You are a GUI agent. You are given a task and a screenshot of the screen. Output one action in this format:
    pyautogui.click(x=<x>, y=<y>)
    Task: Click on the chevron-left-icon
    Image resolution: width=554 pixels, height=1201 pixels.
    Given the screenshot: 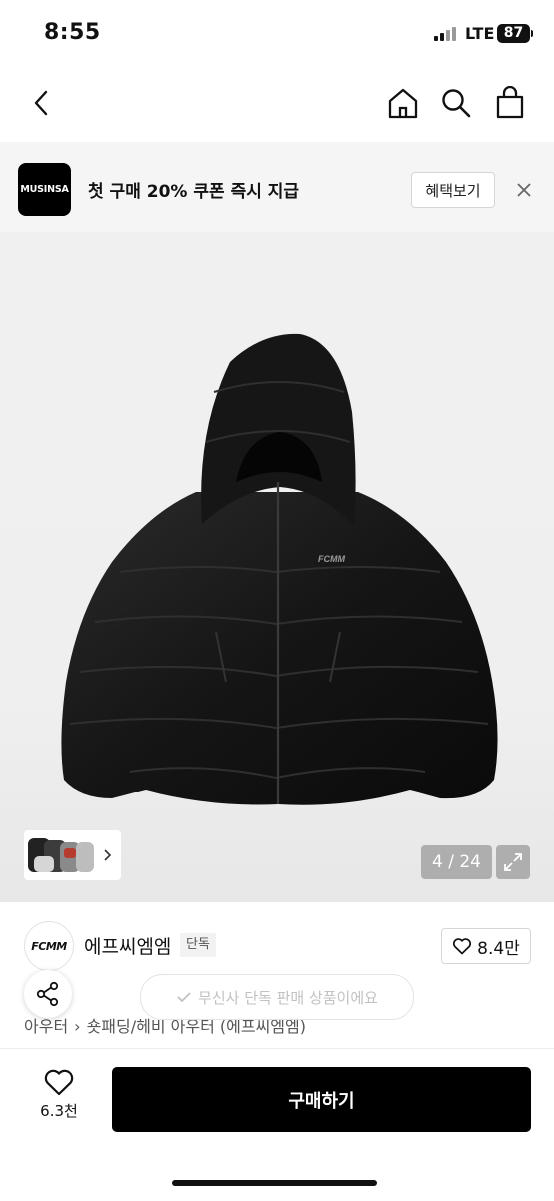 What is the action you would take?
    pyautogui.click(x=41, y=103)
    